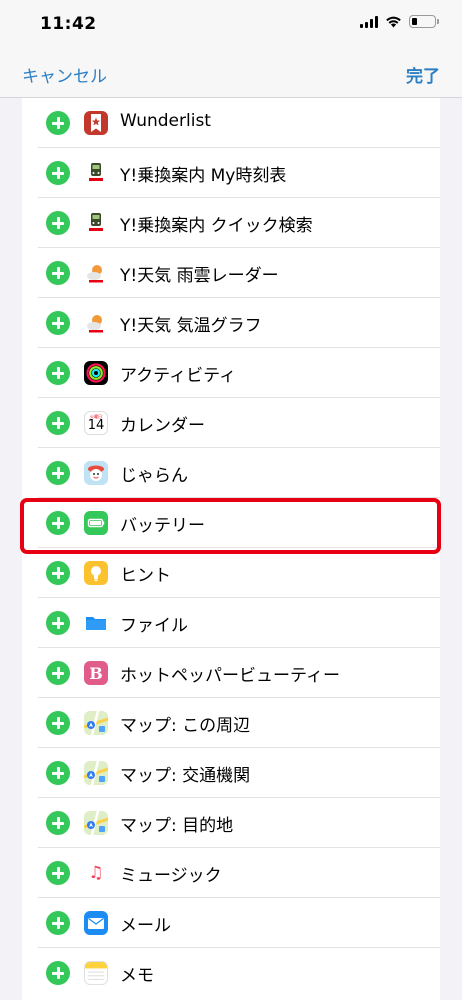 The width and height of the screenshot is (462, 1000). I want to click on list-item: マップ: 目的地, so click(231, 823).